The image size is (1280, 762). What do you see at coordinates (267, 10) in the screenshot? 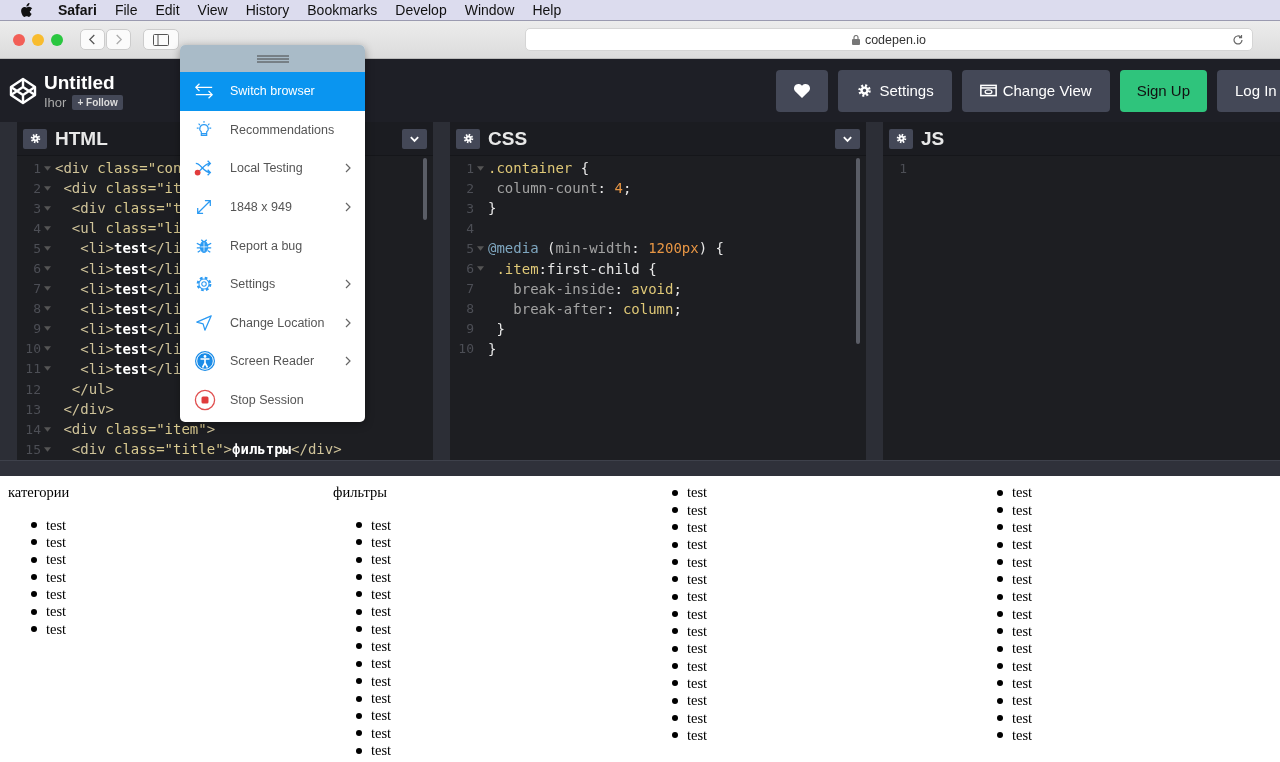
I see `menu-item: History` at bounding box center [267, 10].